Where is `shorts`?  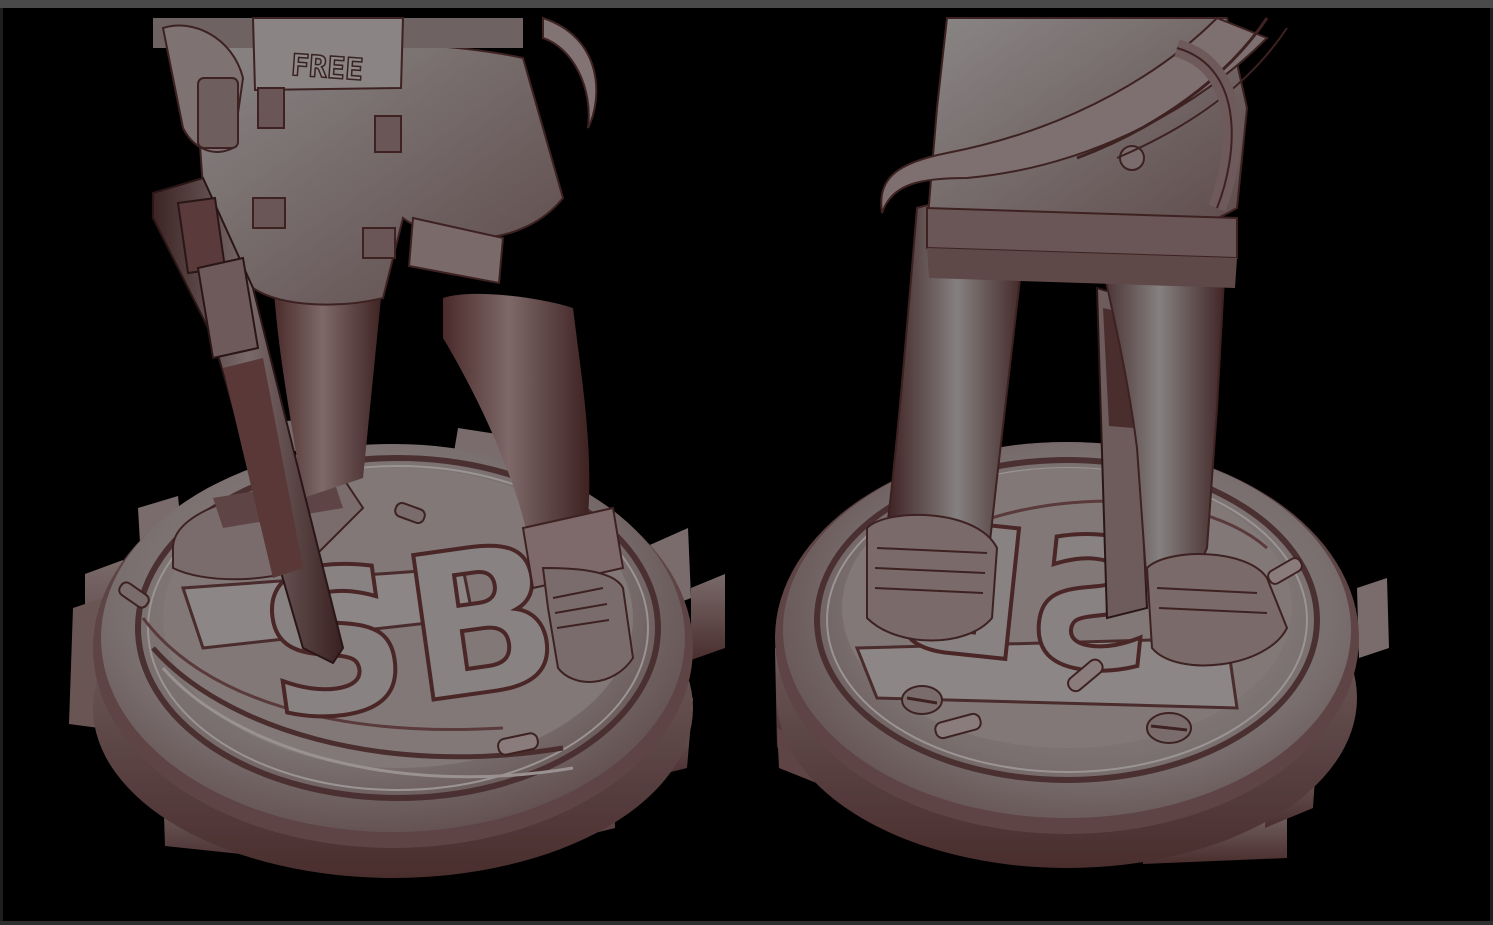 shorts is located at coordinates (1084, 152).